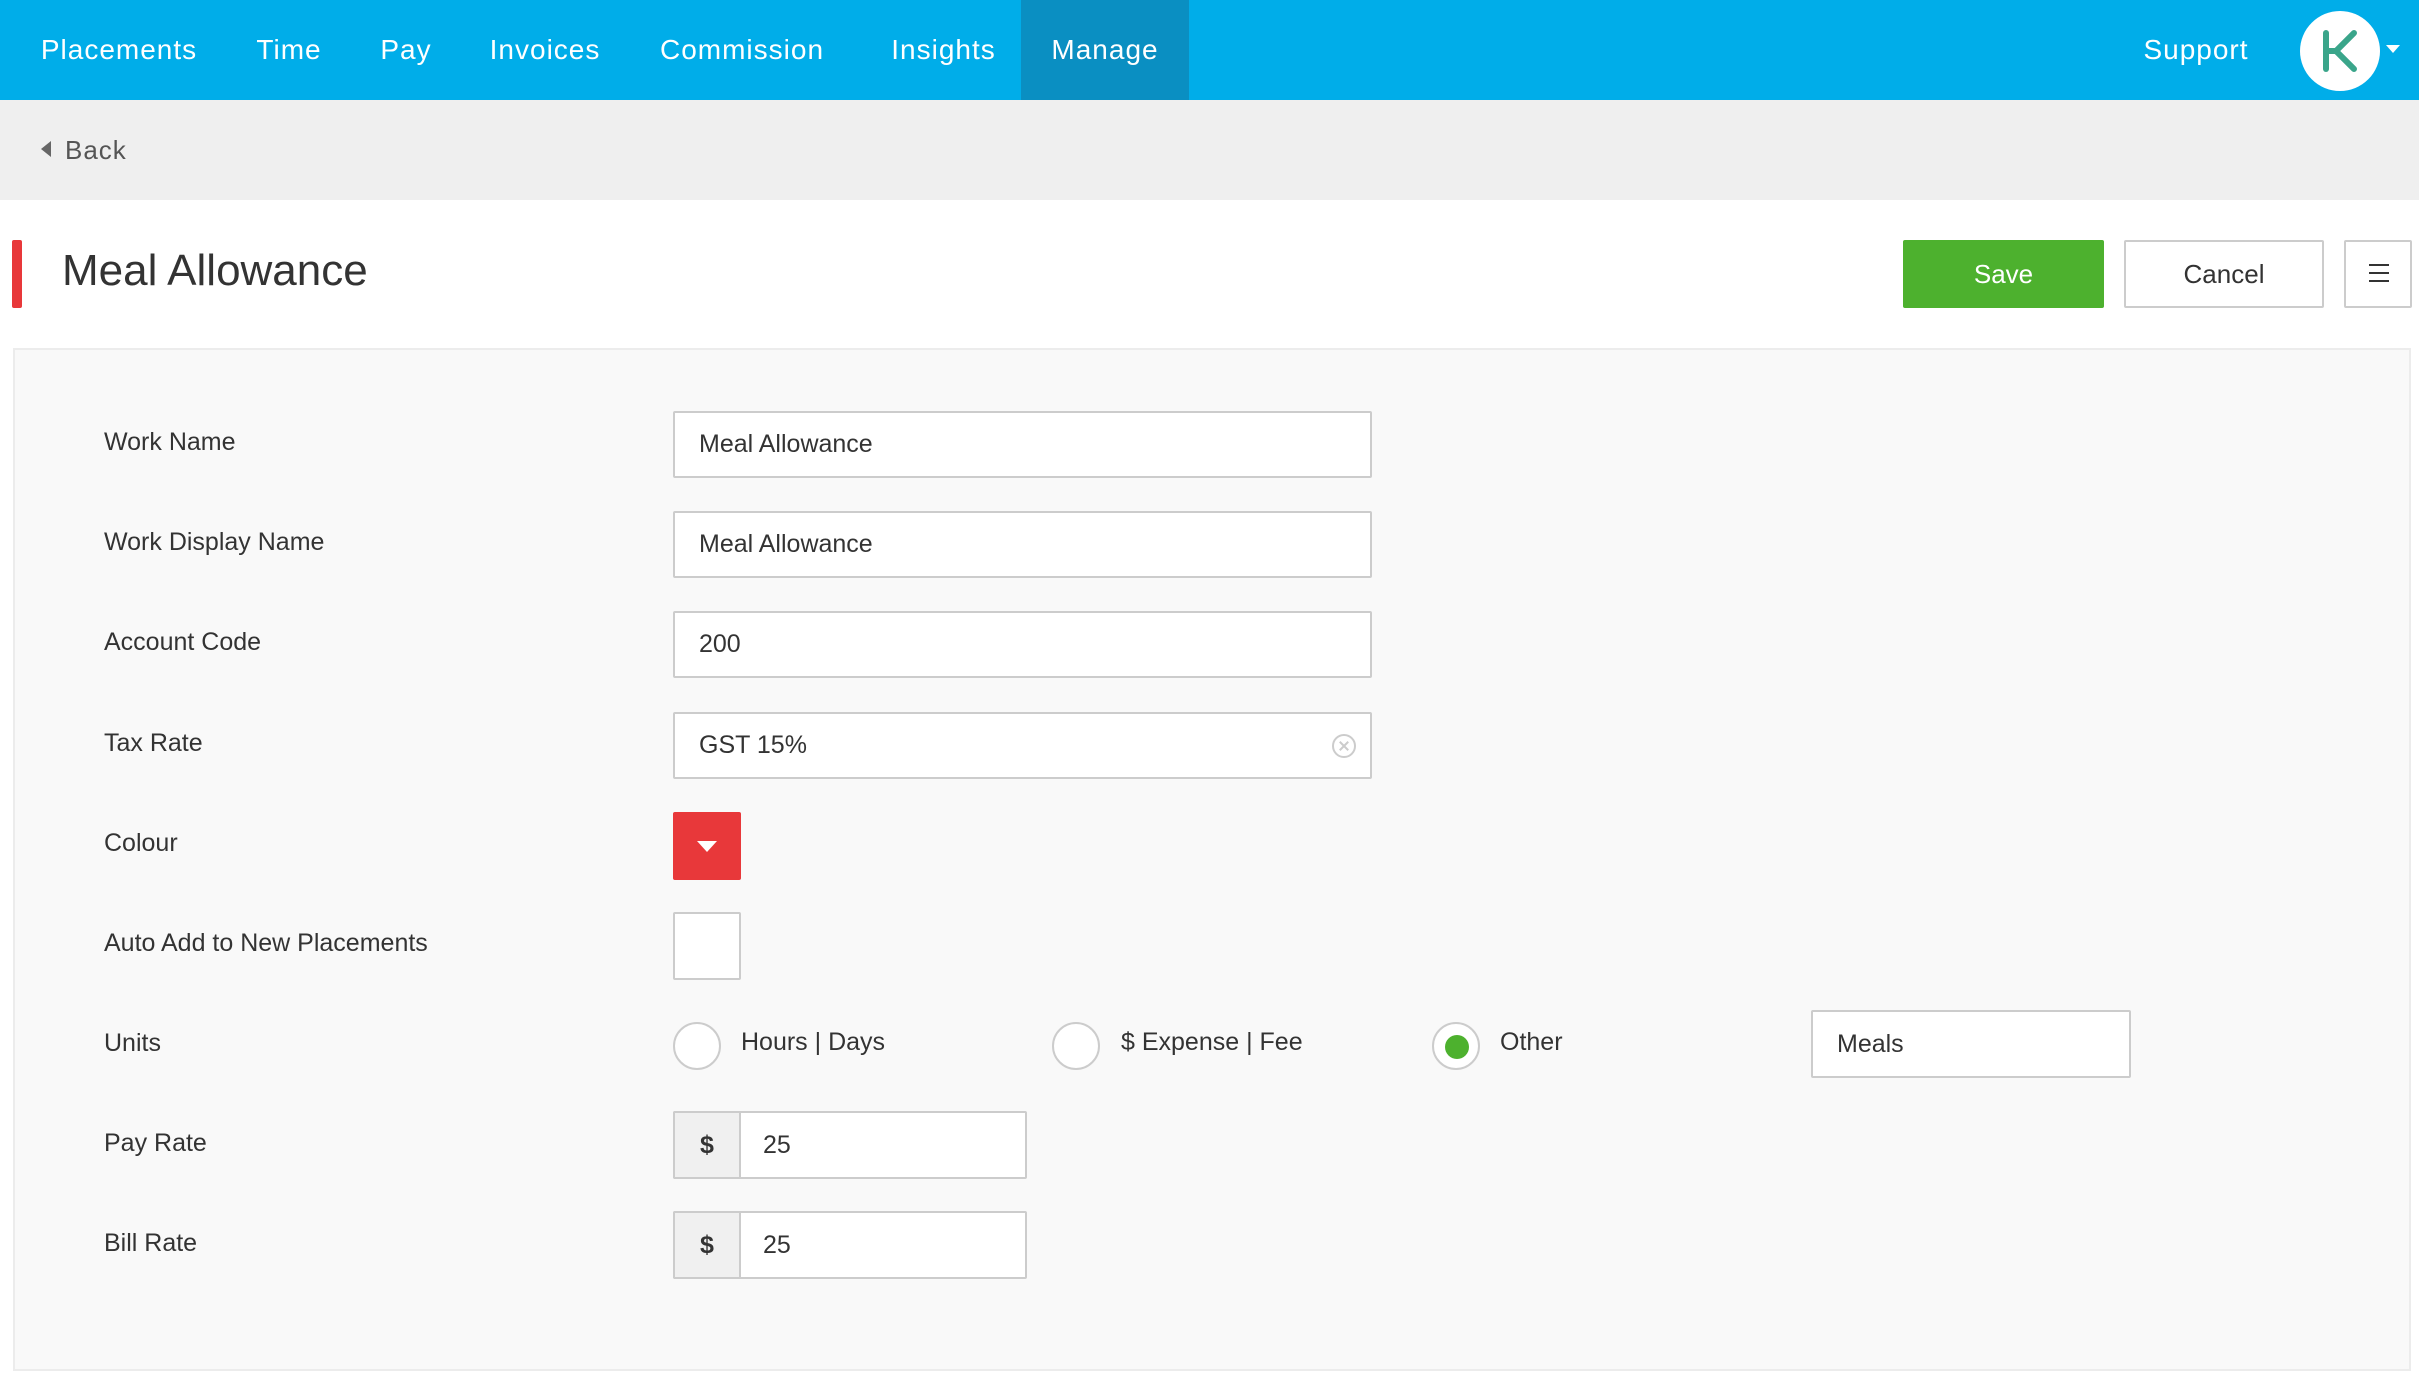  Describe the element at coordinates (2378, 274) in the screenshot. I see `more-menu-button` at that location.